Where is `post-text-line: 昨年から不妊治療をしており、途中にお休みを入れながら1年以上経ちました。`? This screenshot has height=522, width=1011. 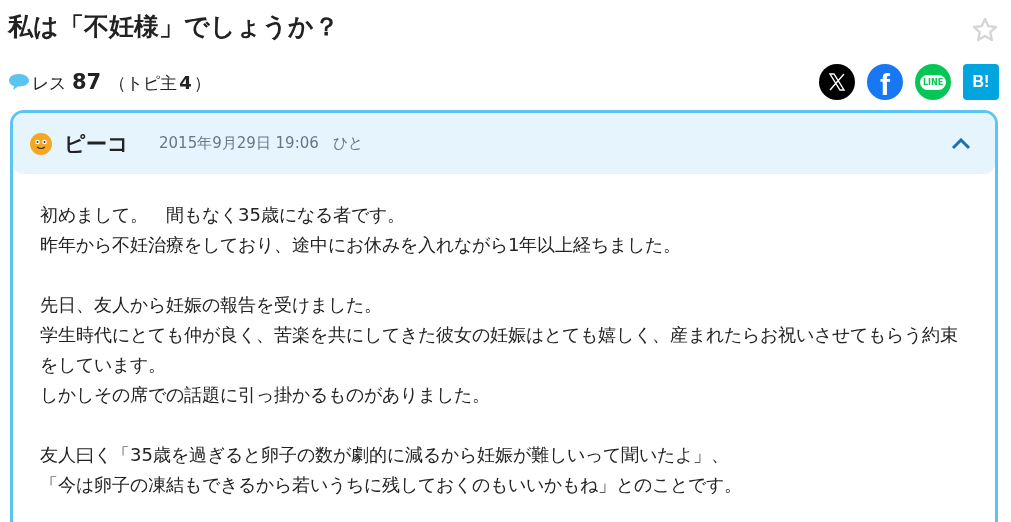 post-text-line: 昨年から不妊治療をしており、途中にお休みを入れながら1年以上経ちました。 is located at coordinates (361, 245).